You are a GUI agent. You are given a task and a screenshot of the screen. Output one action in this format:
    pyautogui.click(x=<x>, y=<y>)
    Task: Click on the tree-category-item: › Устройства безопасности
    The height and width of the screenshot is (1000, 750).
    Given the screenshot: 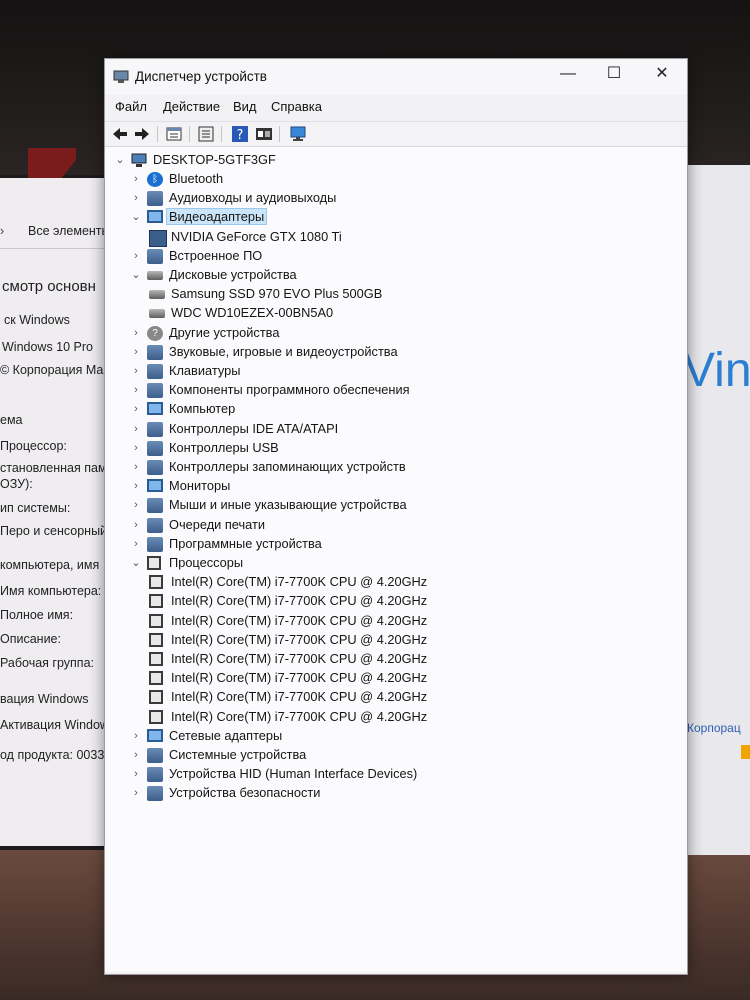 What is the action you would take?
    pyautogui.click(x=339, y=793)
    